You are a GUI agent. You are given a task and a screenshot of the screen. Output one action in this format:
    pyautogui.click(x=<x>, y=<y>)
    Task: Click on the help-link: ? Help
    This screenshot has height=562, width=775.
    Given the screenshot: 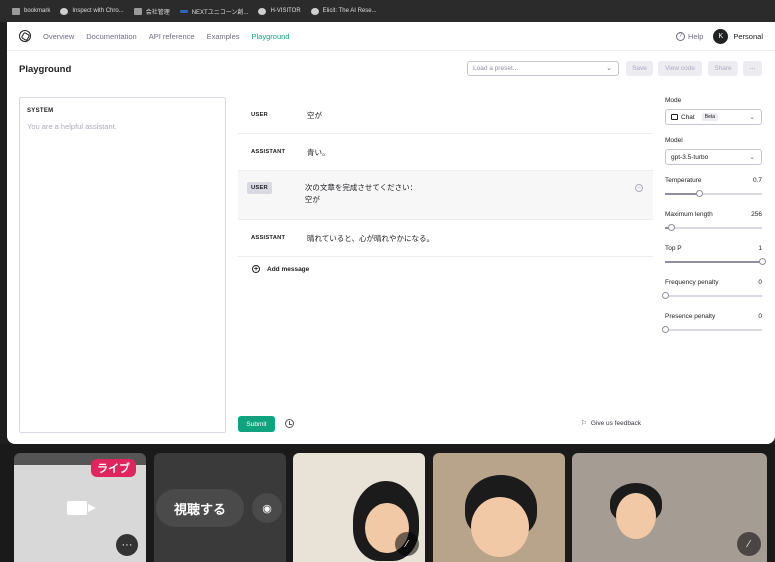 What is the action you would take?
    pyautogui.click(x=689, y=36)
    